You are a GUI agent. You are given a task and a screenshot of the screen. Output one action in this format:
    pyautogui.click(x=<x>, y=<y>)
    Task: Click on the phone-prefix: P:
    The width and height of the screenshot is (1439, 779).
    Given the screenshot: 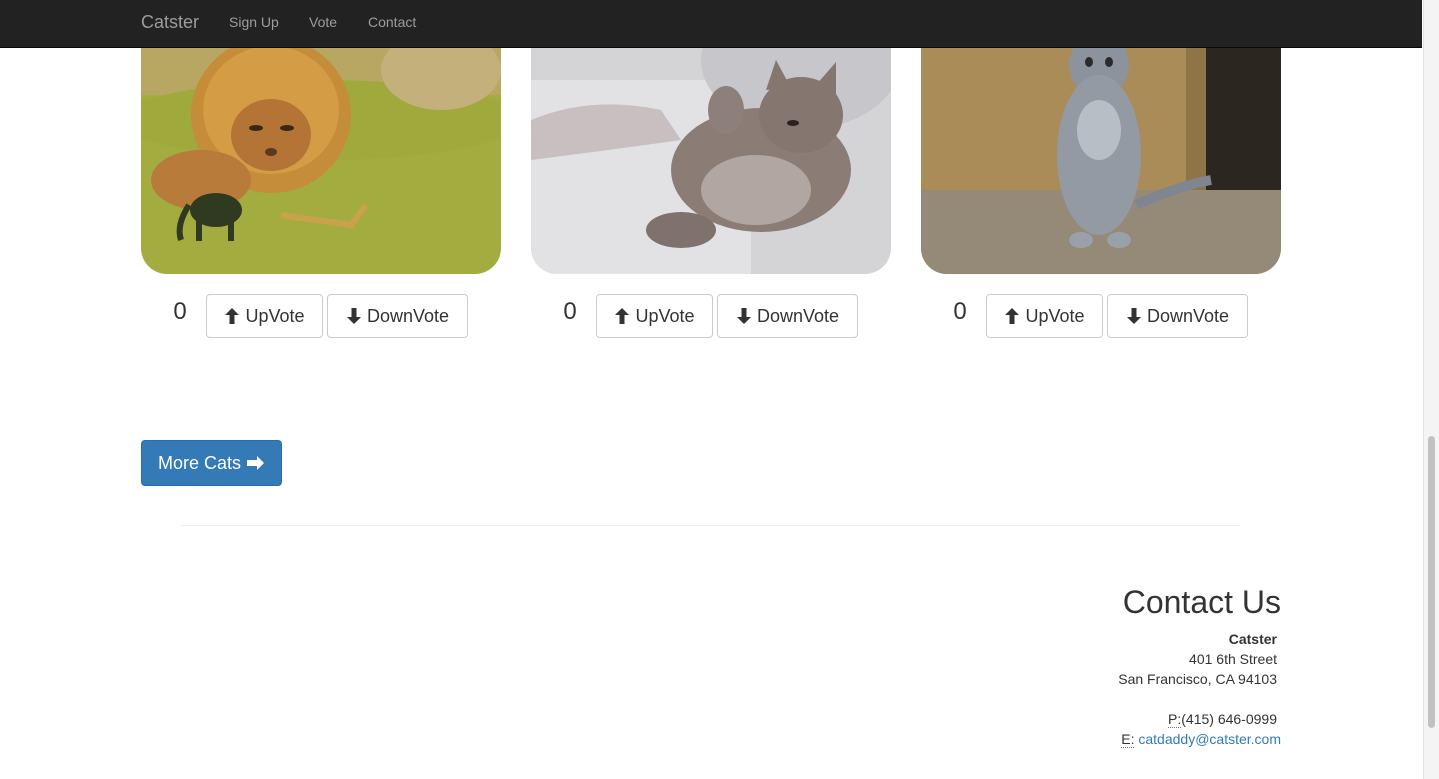 What is the action you would take?
    pyautogui.click(x=1175, y=719)
    